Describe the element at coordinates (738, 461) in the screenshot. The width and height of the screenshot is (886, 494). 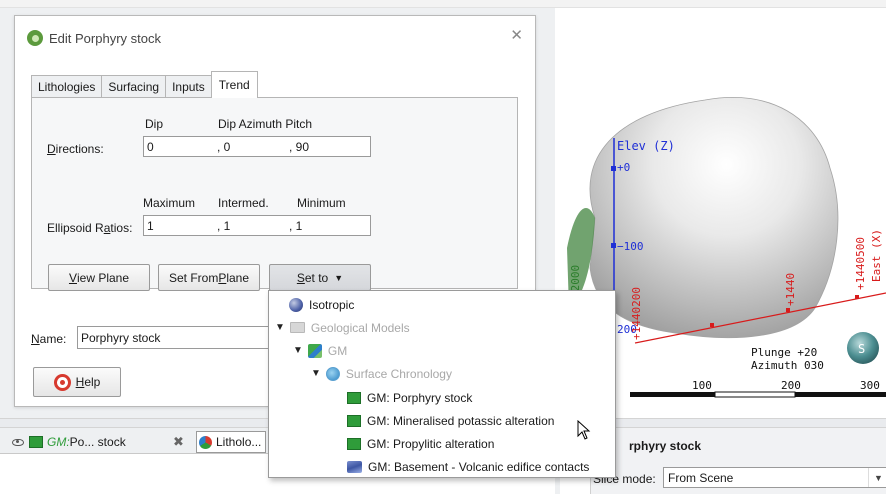
I see `properties-panel: rphyry stock Slice mode: From Scene ▼` at that location.